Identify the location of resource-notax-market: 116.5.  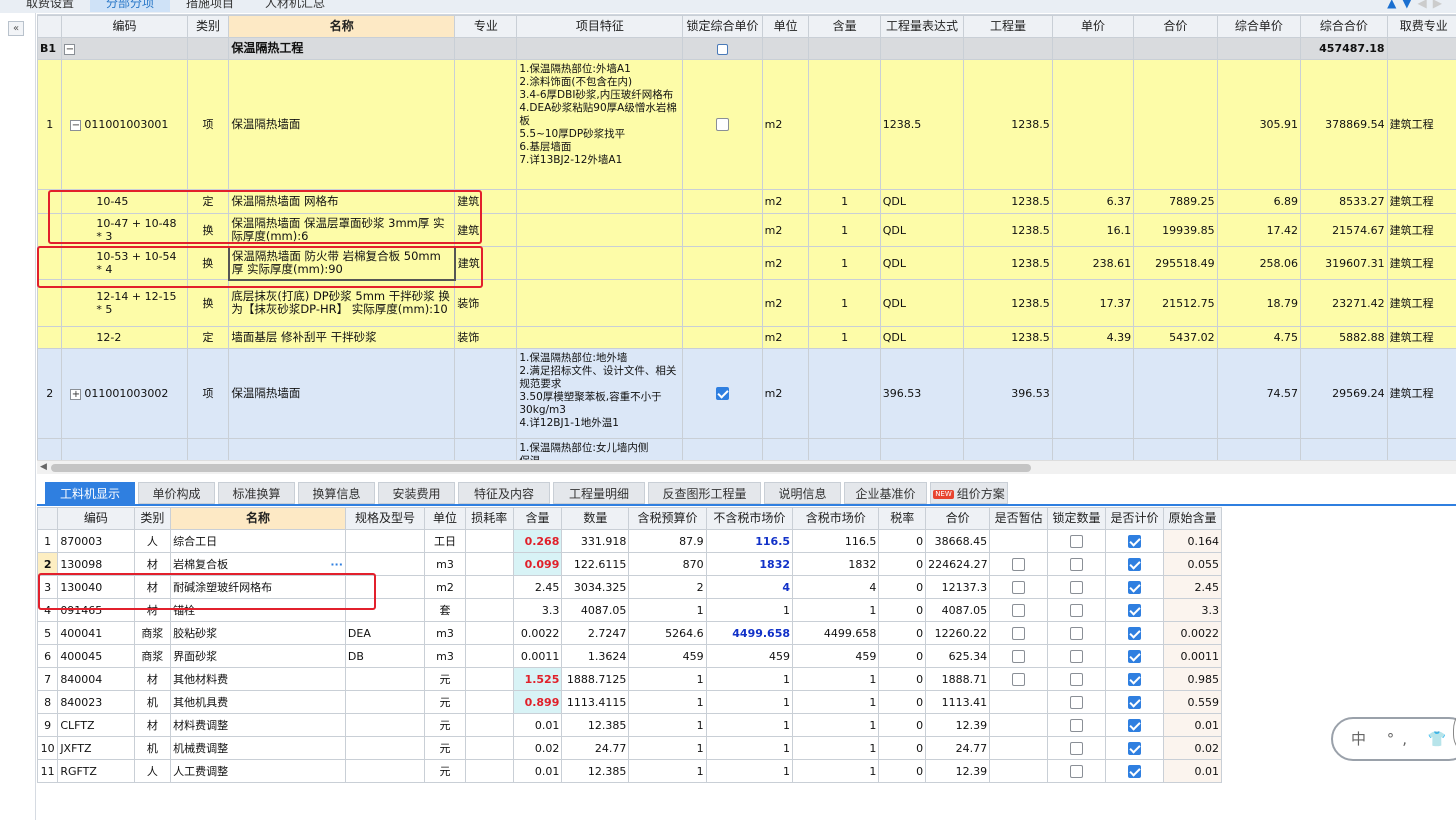
(749, 541).